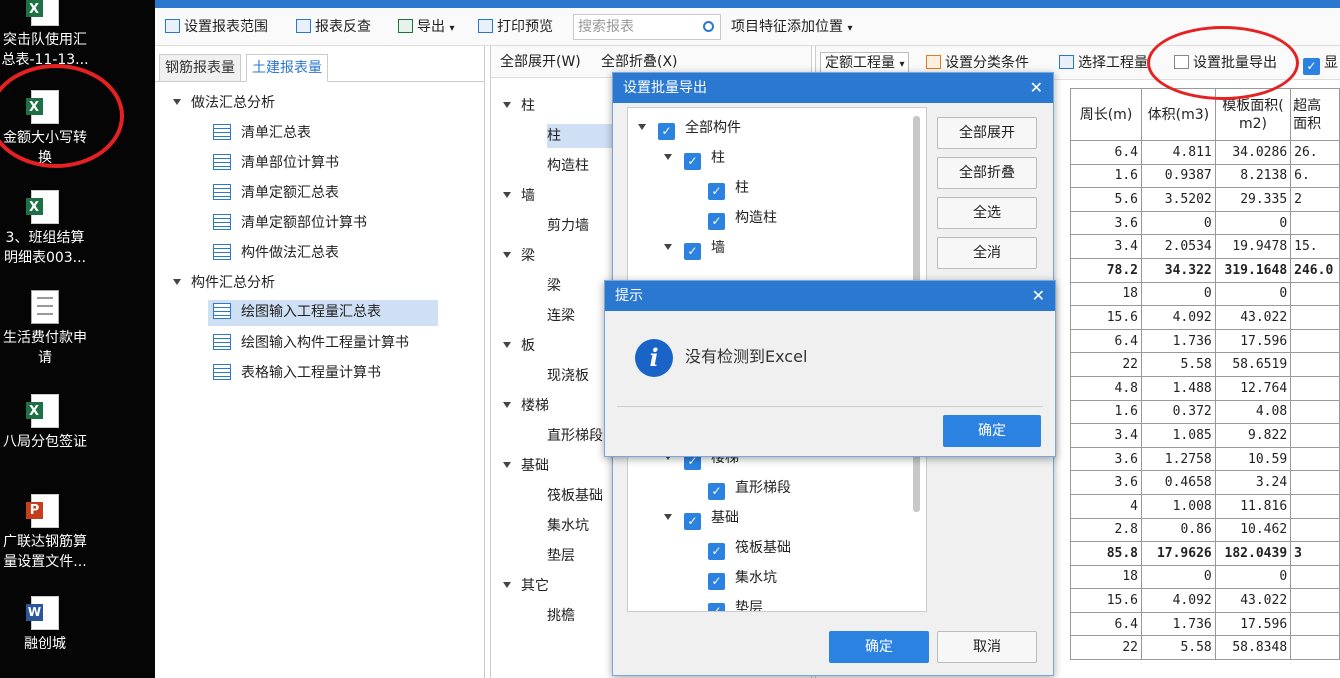 This screenshot has height=678, width=1340. Describe the element at coordinates (554, 286) in the screenshot. I see `tree-leaf: 梁` at that location.